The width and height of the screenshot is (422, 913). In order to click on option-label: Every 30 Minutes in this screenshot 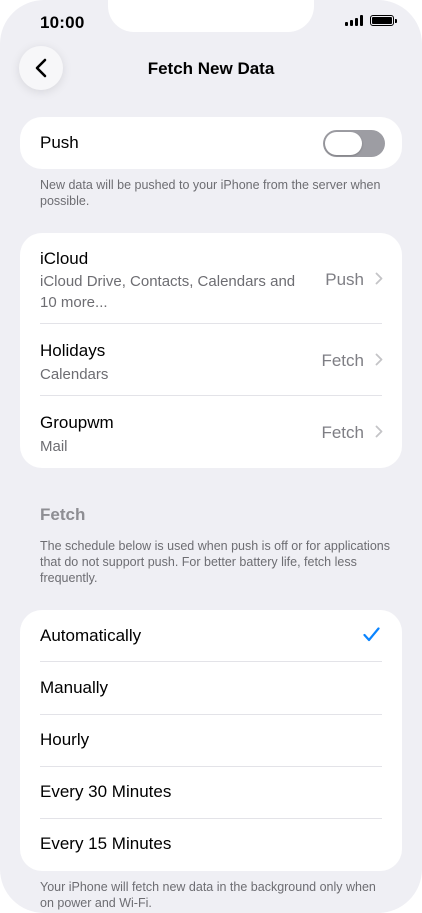, I will do `click(106, 791)`.